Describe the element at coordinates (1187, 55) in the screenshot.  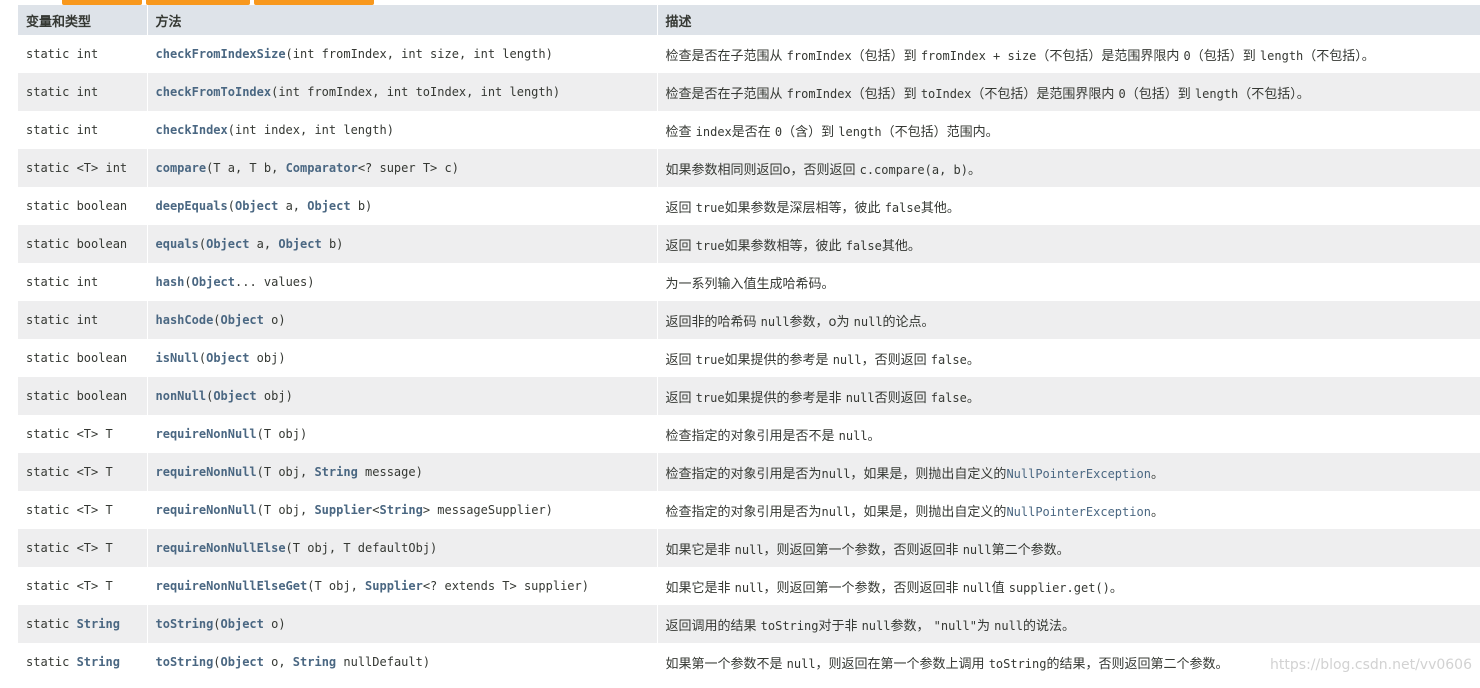
I see `code-fragment: 0` at that location.